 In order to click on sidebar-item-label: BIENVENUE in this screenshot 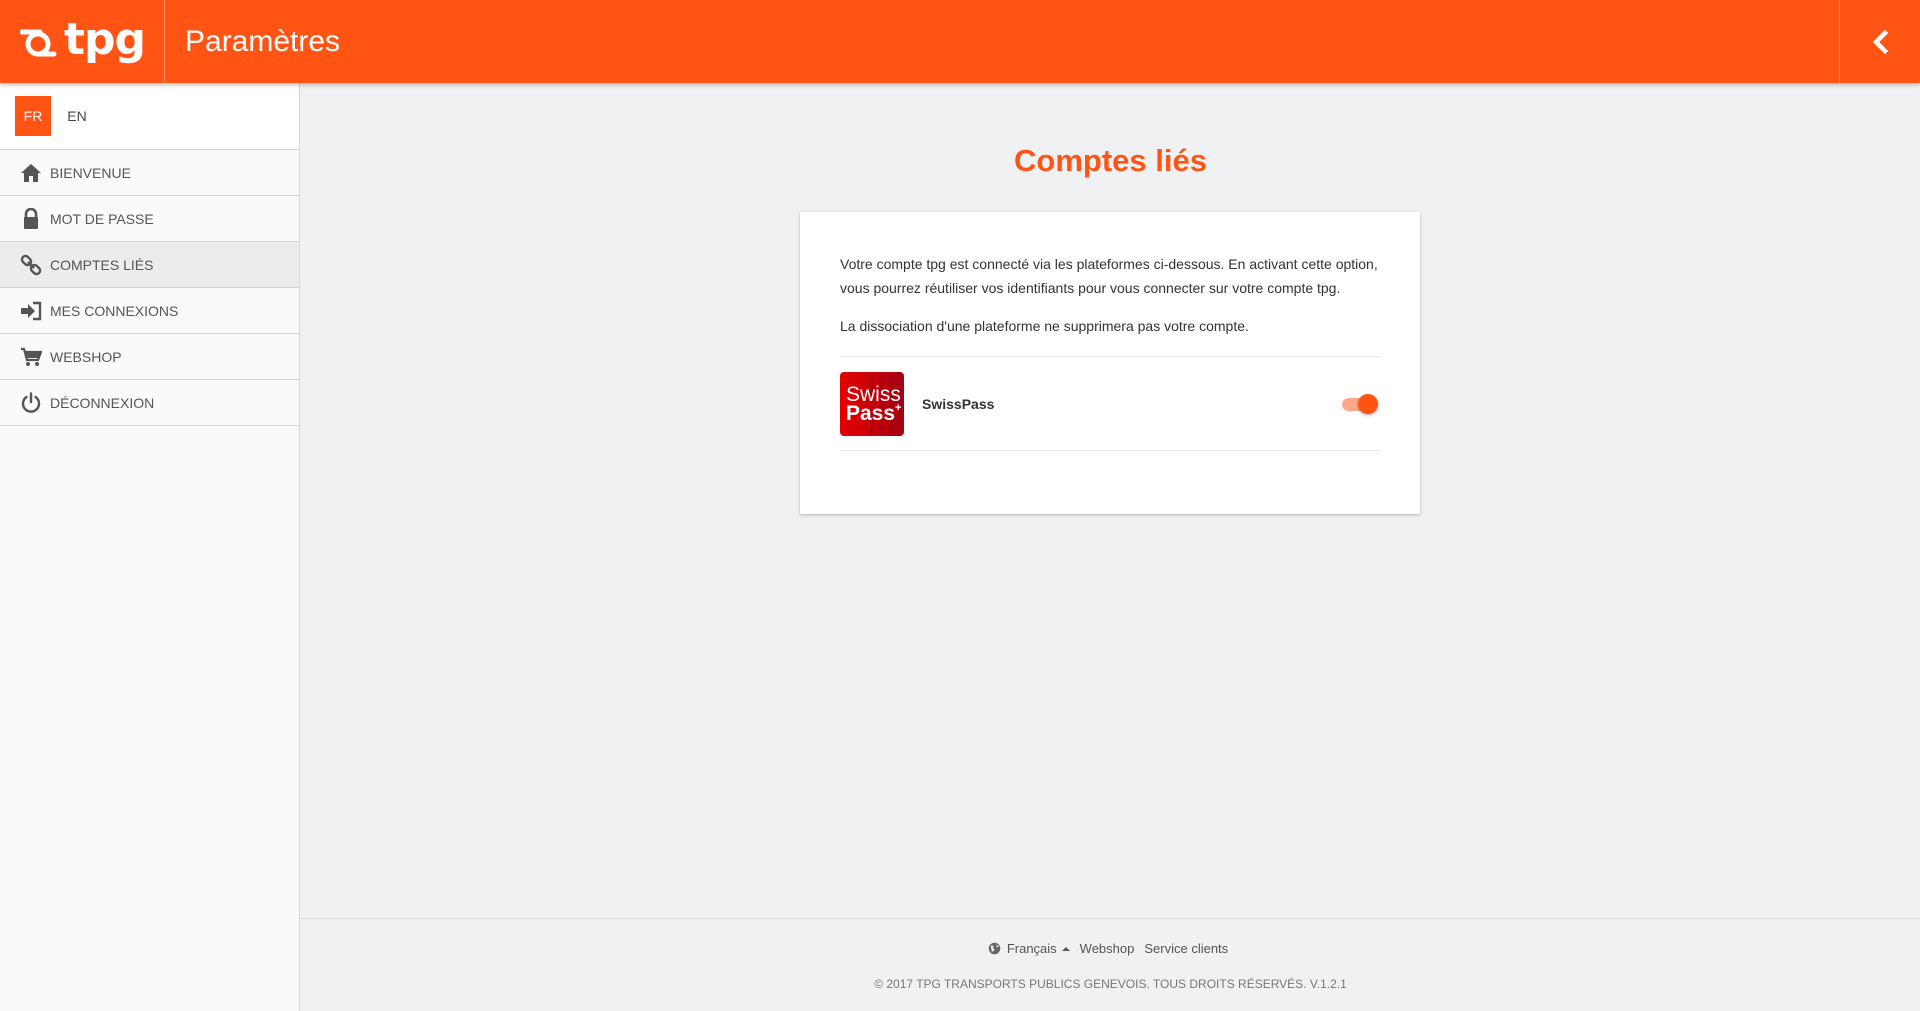, I will do `click(90, 172)`.